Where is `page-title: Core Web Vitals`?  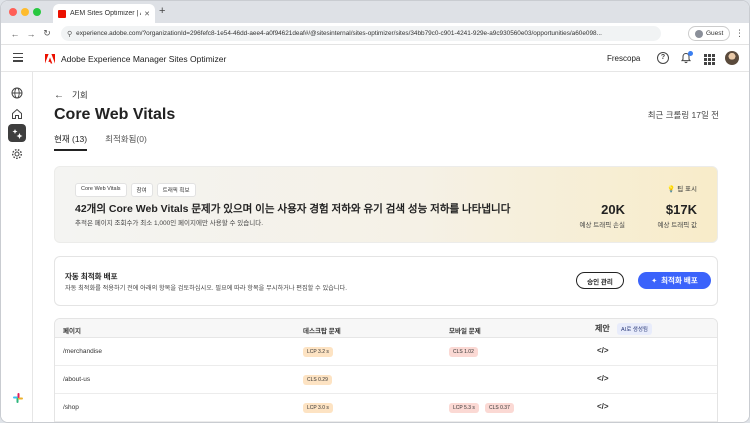
page-title: Core Web Vitals is located at coordinates (115, 114).